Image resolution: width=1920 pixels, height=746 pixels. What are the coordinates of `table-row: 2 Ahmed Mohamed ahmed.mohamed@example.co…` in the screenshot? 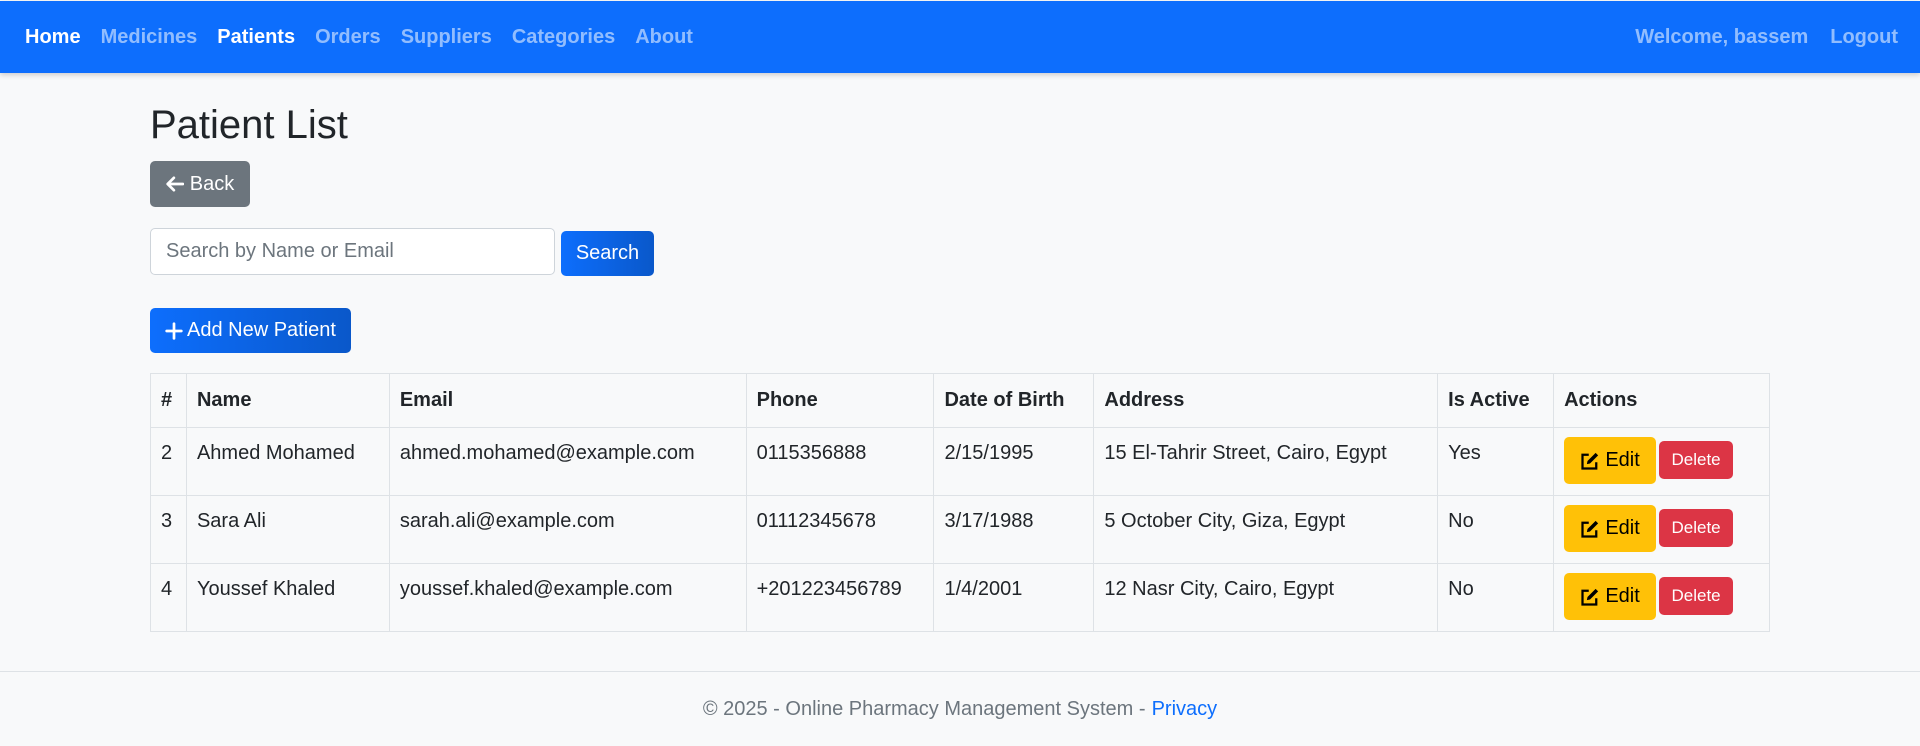 It's located at (960, 461).